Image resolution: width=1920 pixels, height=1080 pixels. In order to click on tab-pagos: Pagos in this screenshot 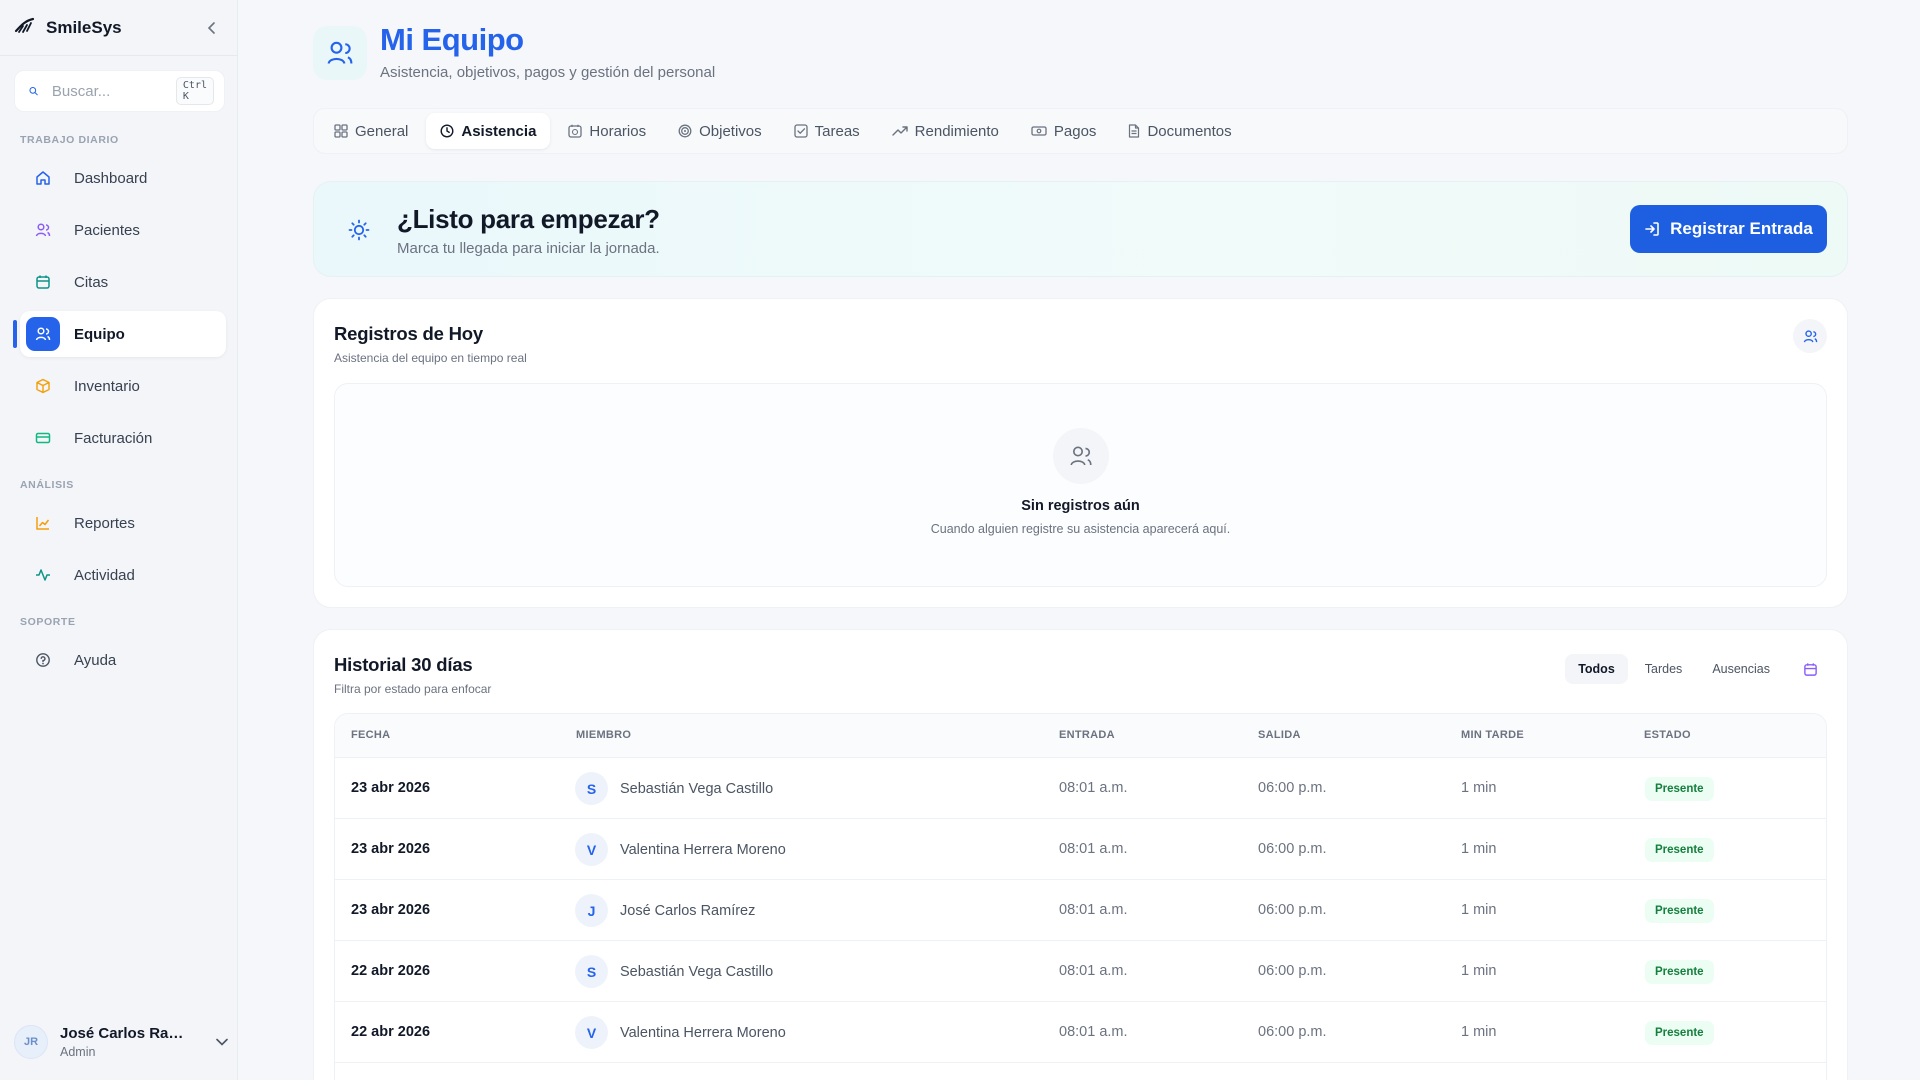, I will do `click(1064, 131)`.